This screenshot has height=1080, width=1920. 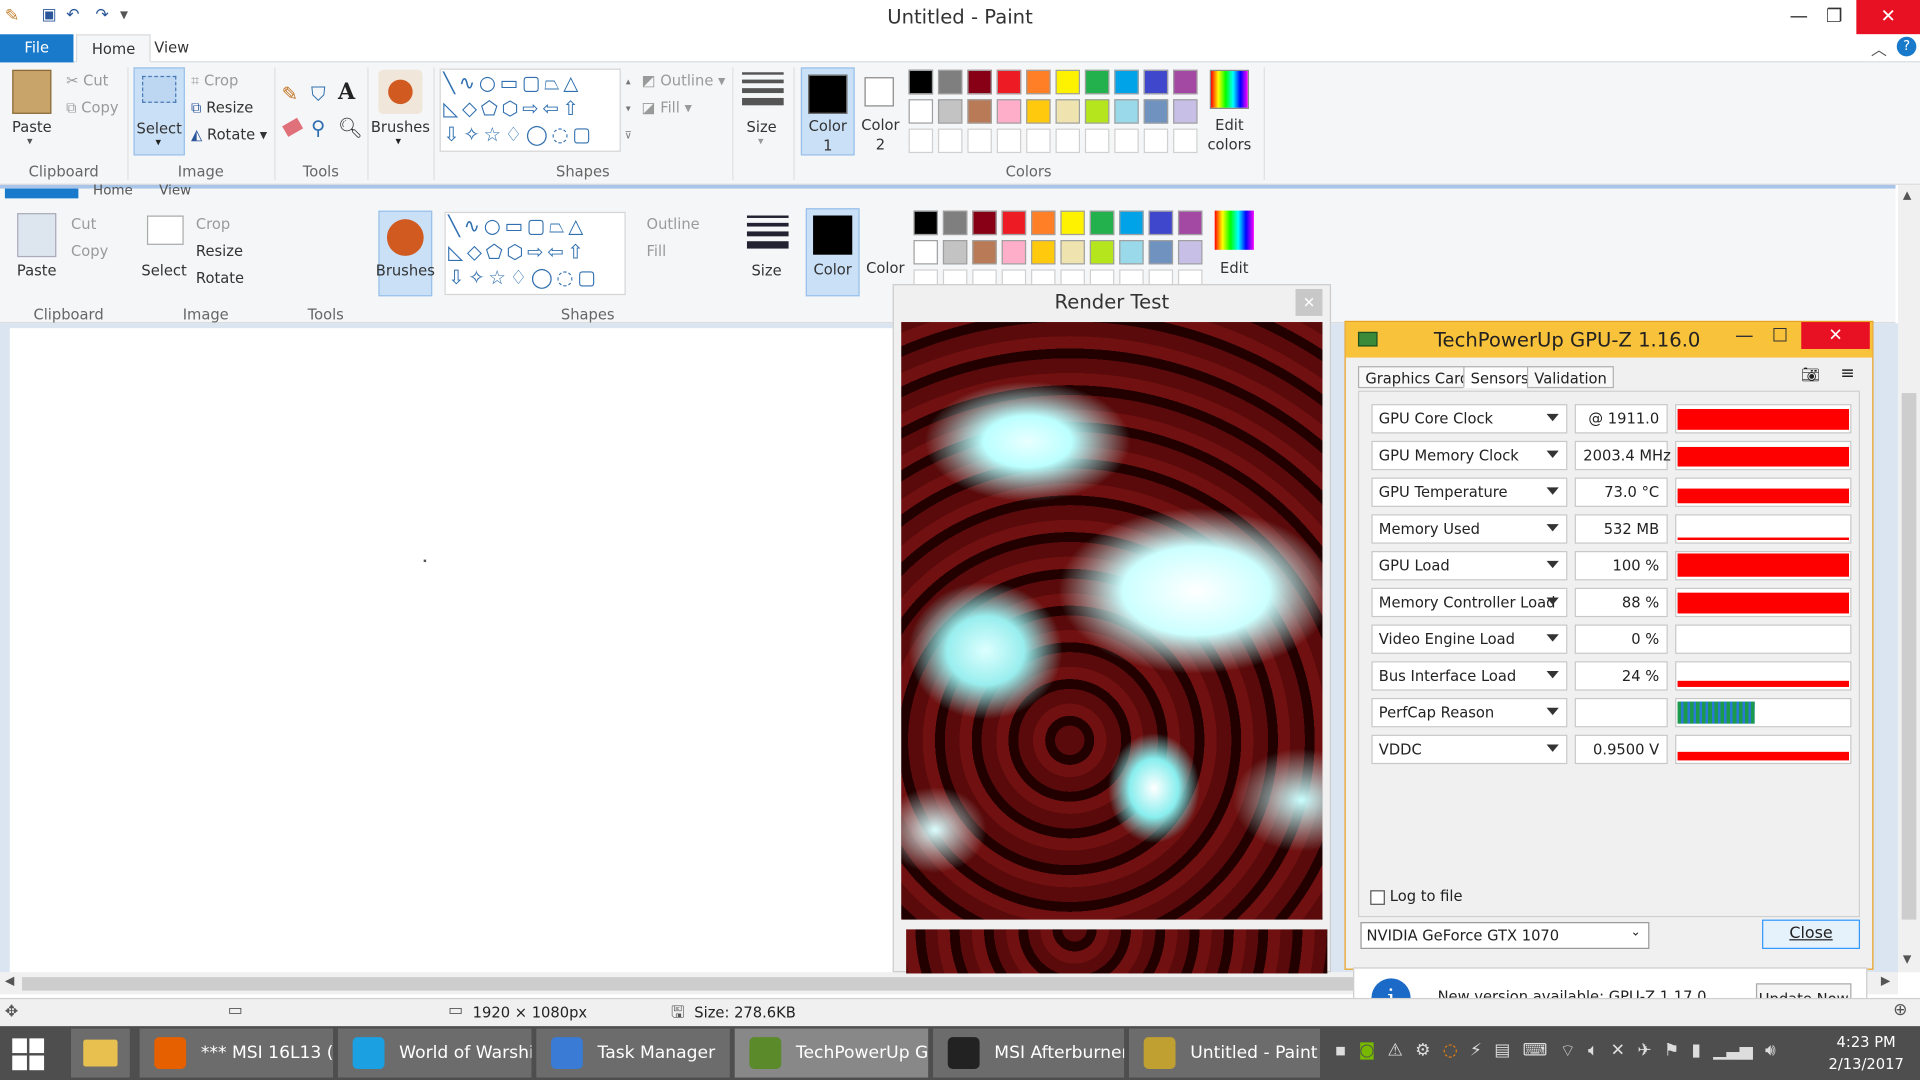 I want to click on battery-icon: ▮, so click(x=1695, y=1053).